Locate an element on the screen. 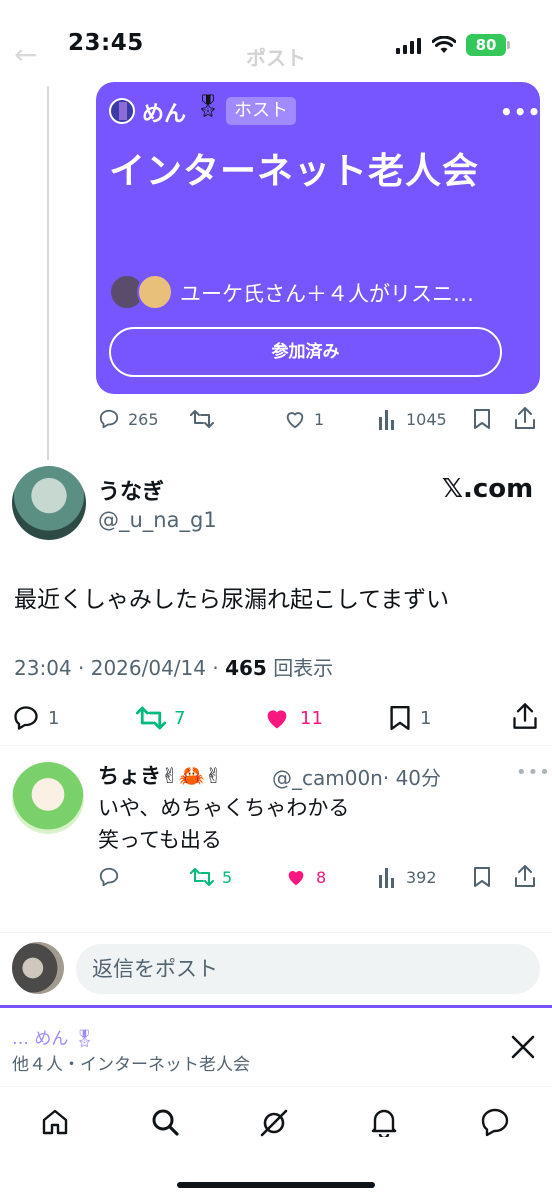 The image size is (552, 1200). home-icon is located at coordinates (55, 1122).